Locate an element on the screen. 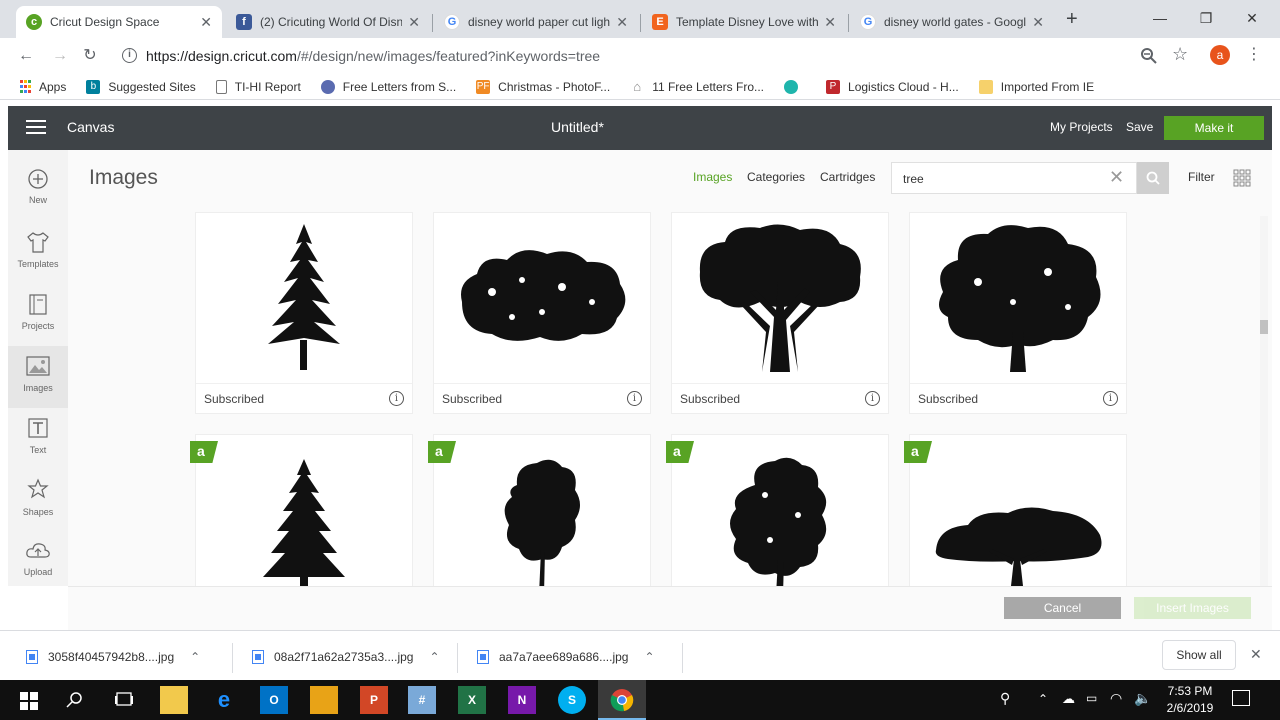 Image resolution: width=1280 pixels, height=720 pixels. bookmark-imported-from-ie: Imported From IE is located at coordinates (1036, 86).